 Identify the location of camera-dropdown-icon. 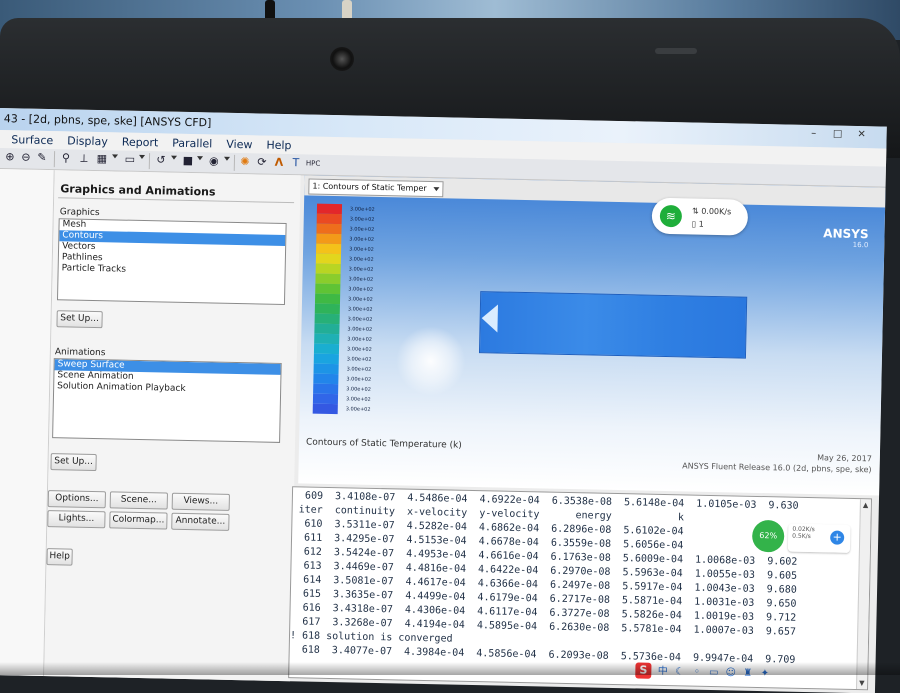
(227, 158).